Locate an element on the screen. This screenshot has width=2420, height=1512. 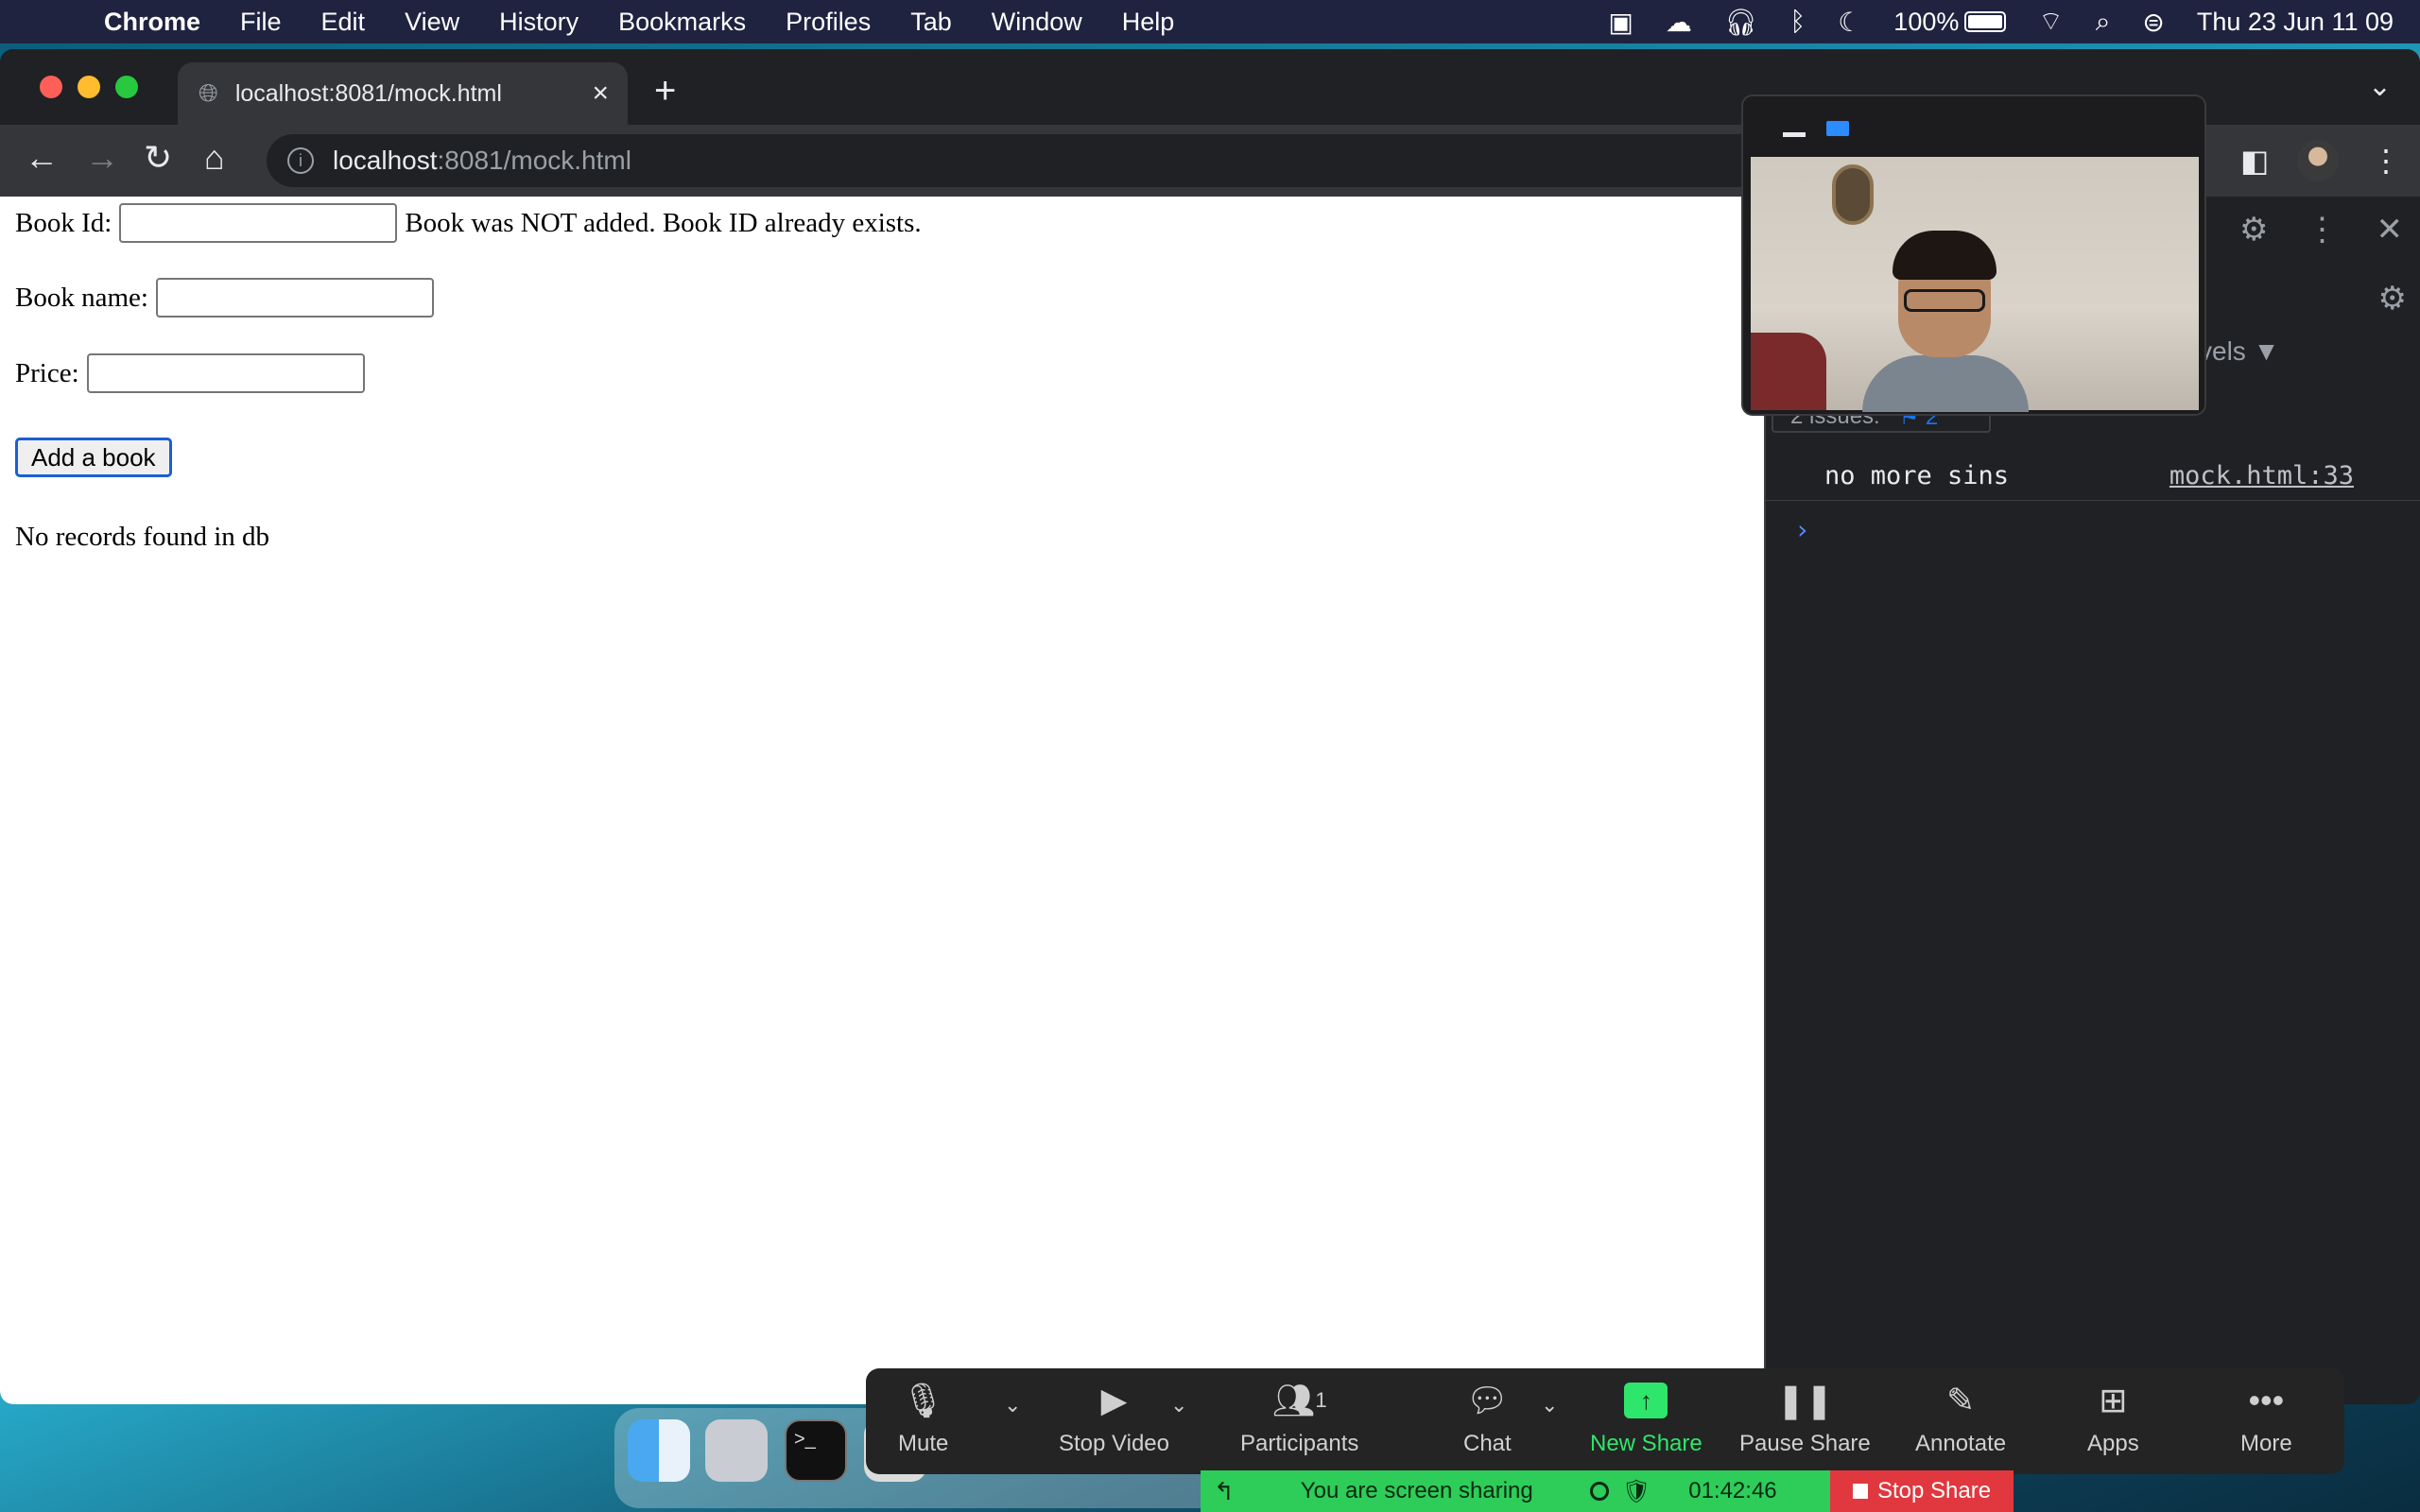
devtools-top-toolbar: ⚙ ⋮ ✕ is located at coordinates (2329, 230).